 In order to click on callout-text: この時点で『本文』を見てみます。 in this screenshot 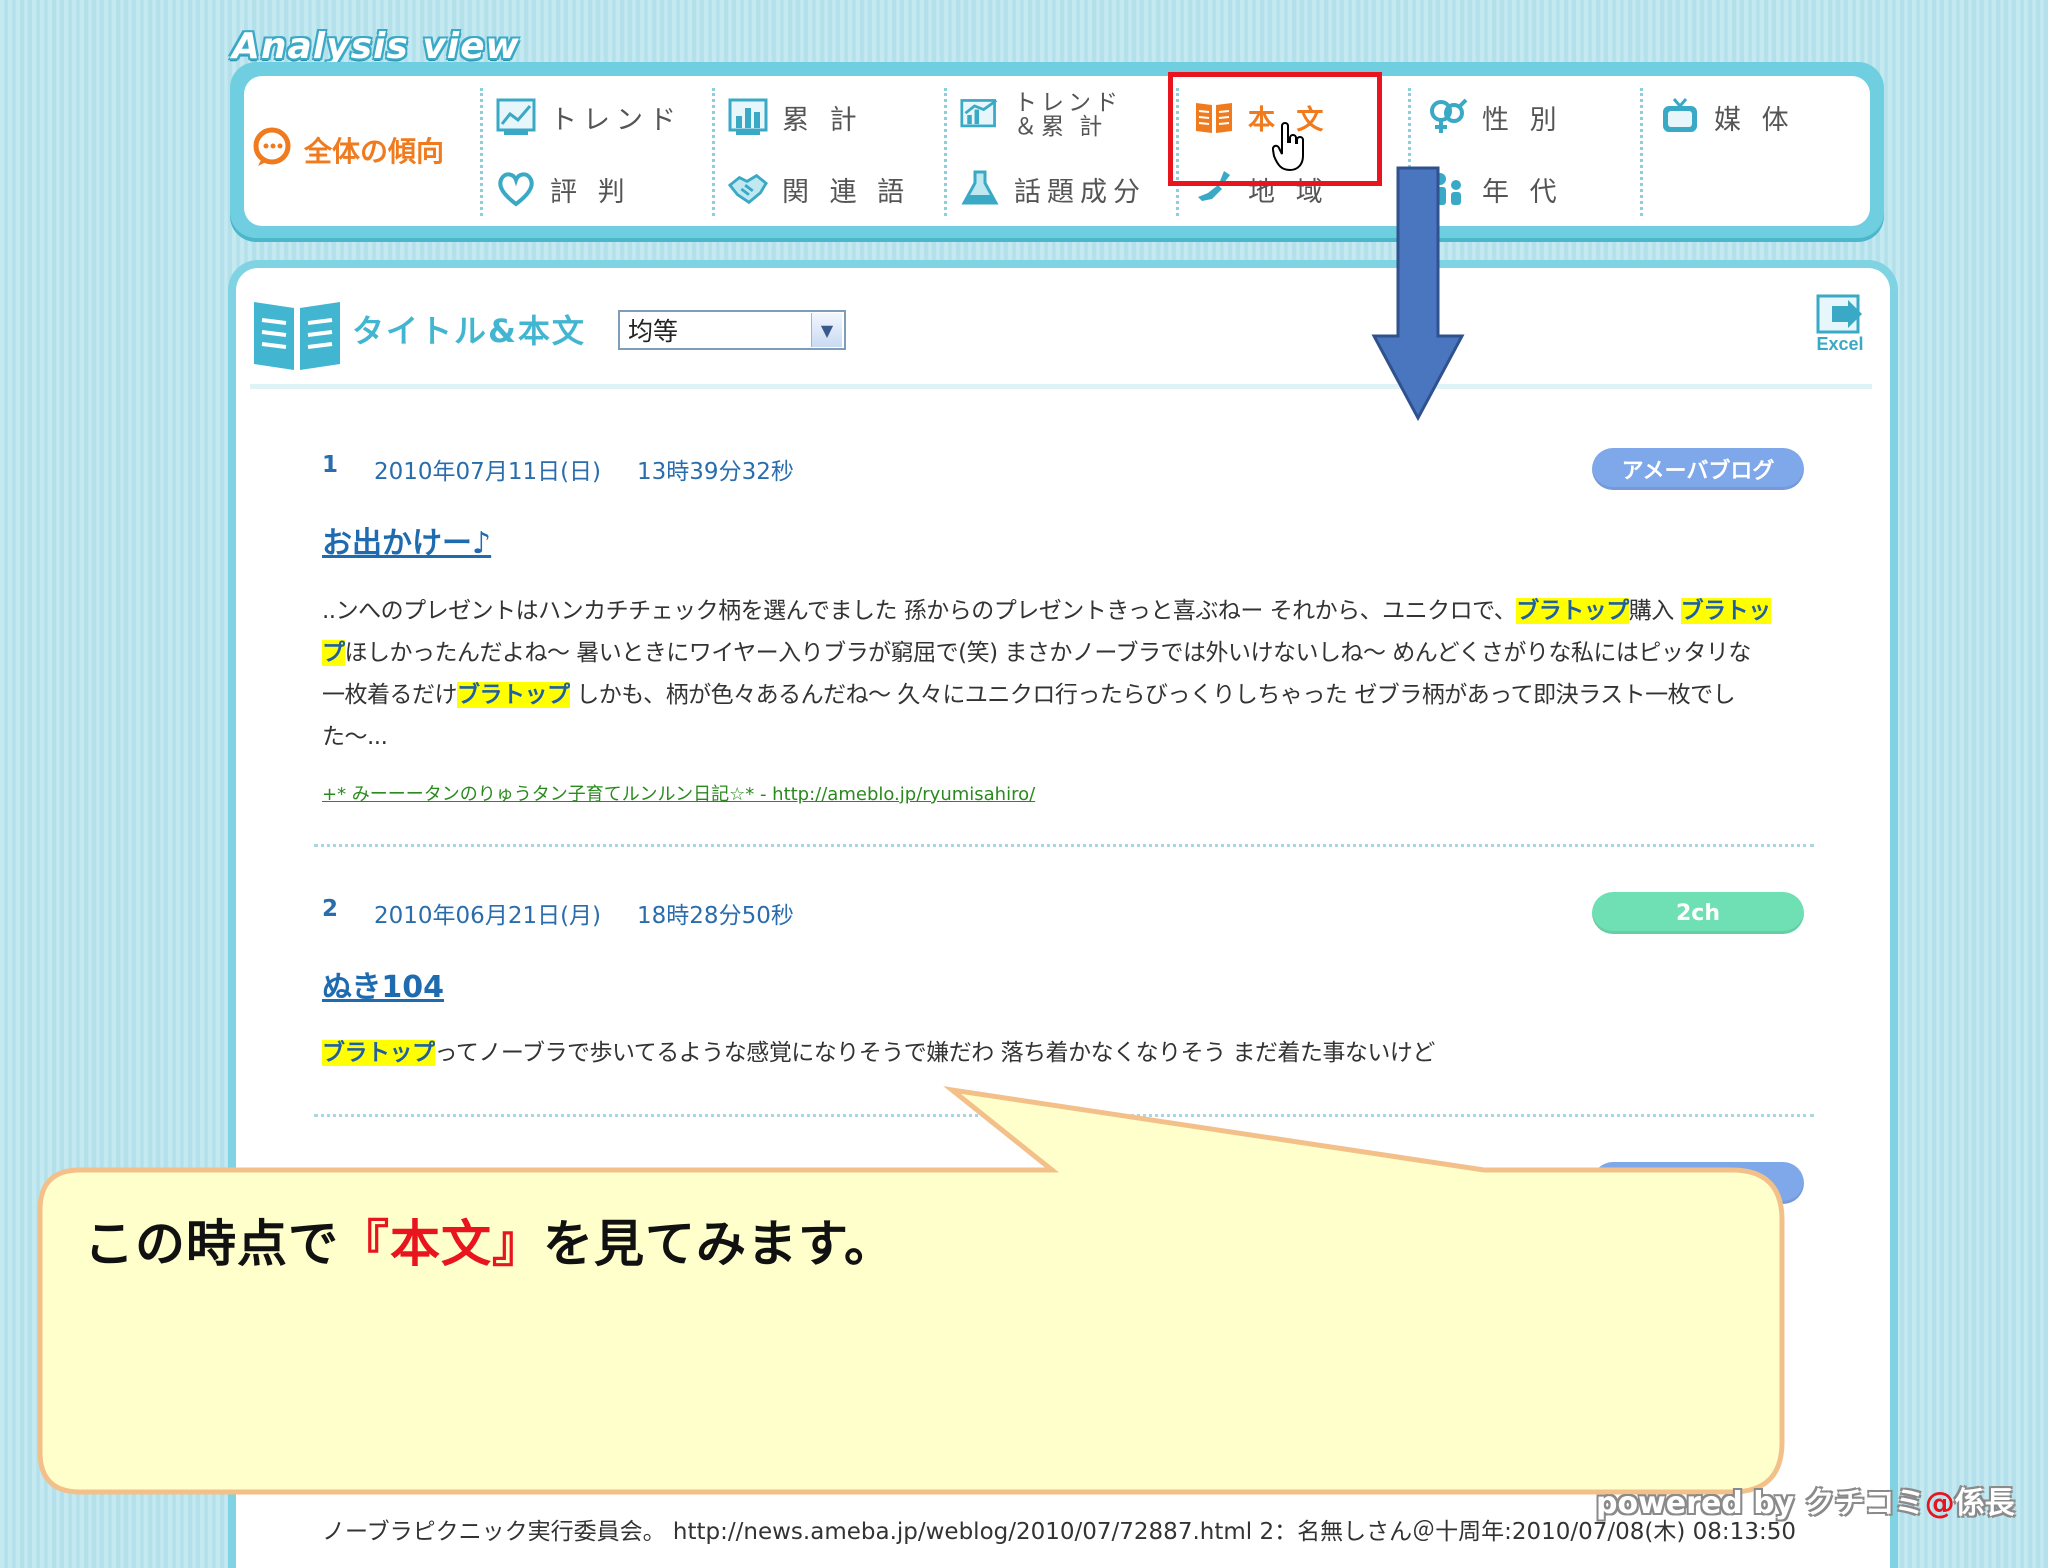, I will do `click(489, 1240)`.